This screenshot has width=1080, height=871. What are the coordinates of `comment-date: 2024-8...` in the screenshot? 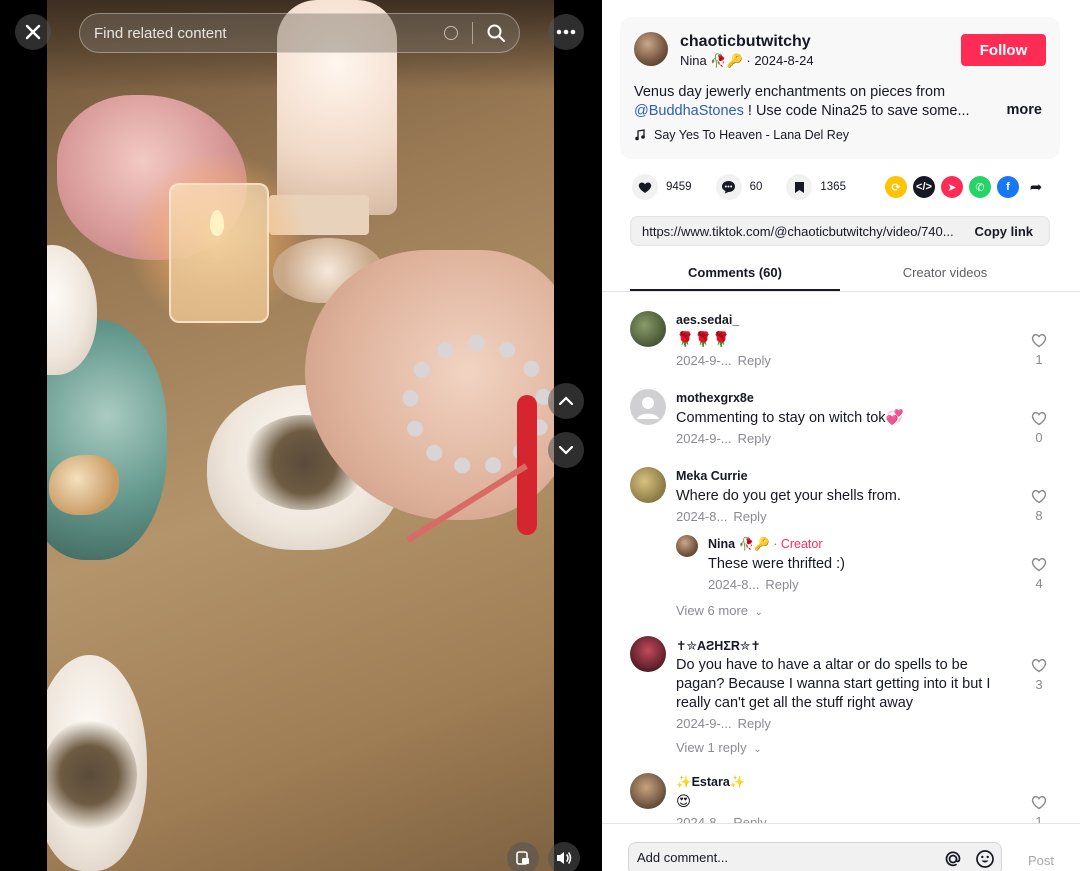 It's located at (702, 516).